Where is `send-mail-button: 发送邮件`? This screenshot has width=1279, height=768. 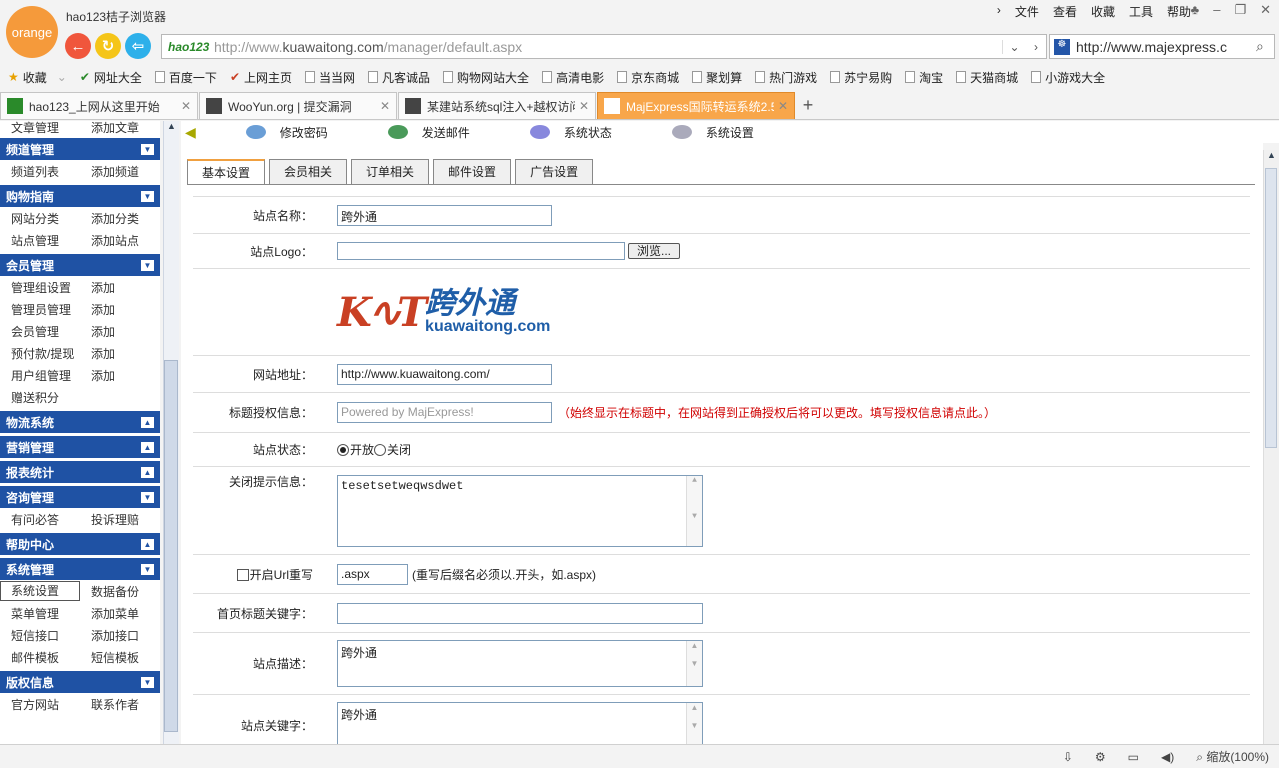 send-mail-button: 发送邮件 is located at coordinates (428, 132).